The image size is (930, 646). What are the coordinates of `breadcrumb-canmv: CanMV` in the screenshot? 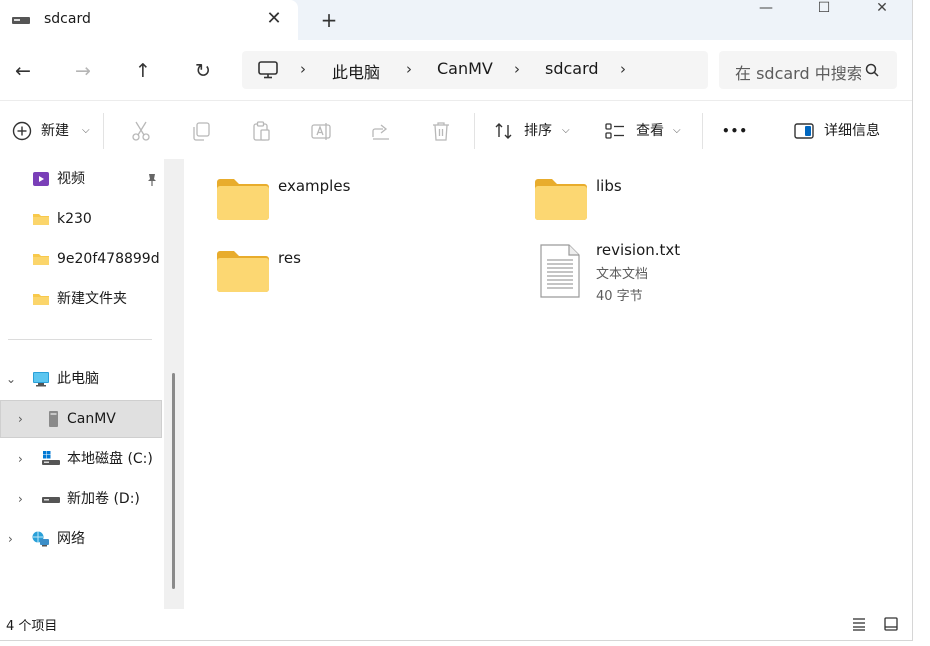 It's located at (465, 68).